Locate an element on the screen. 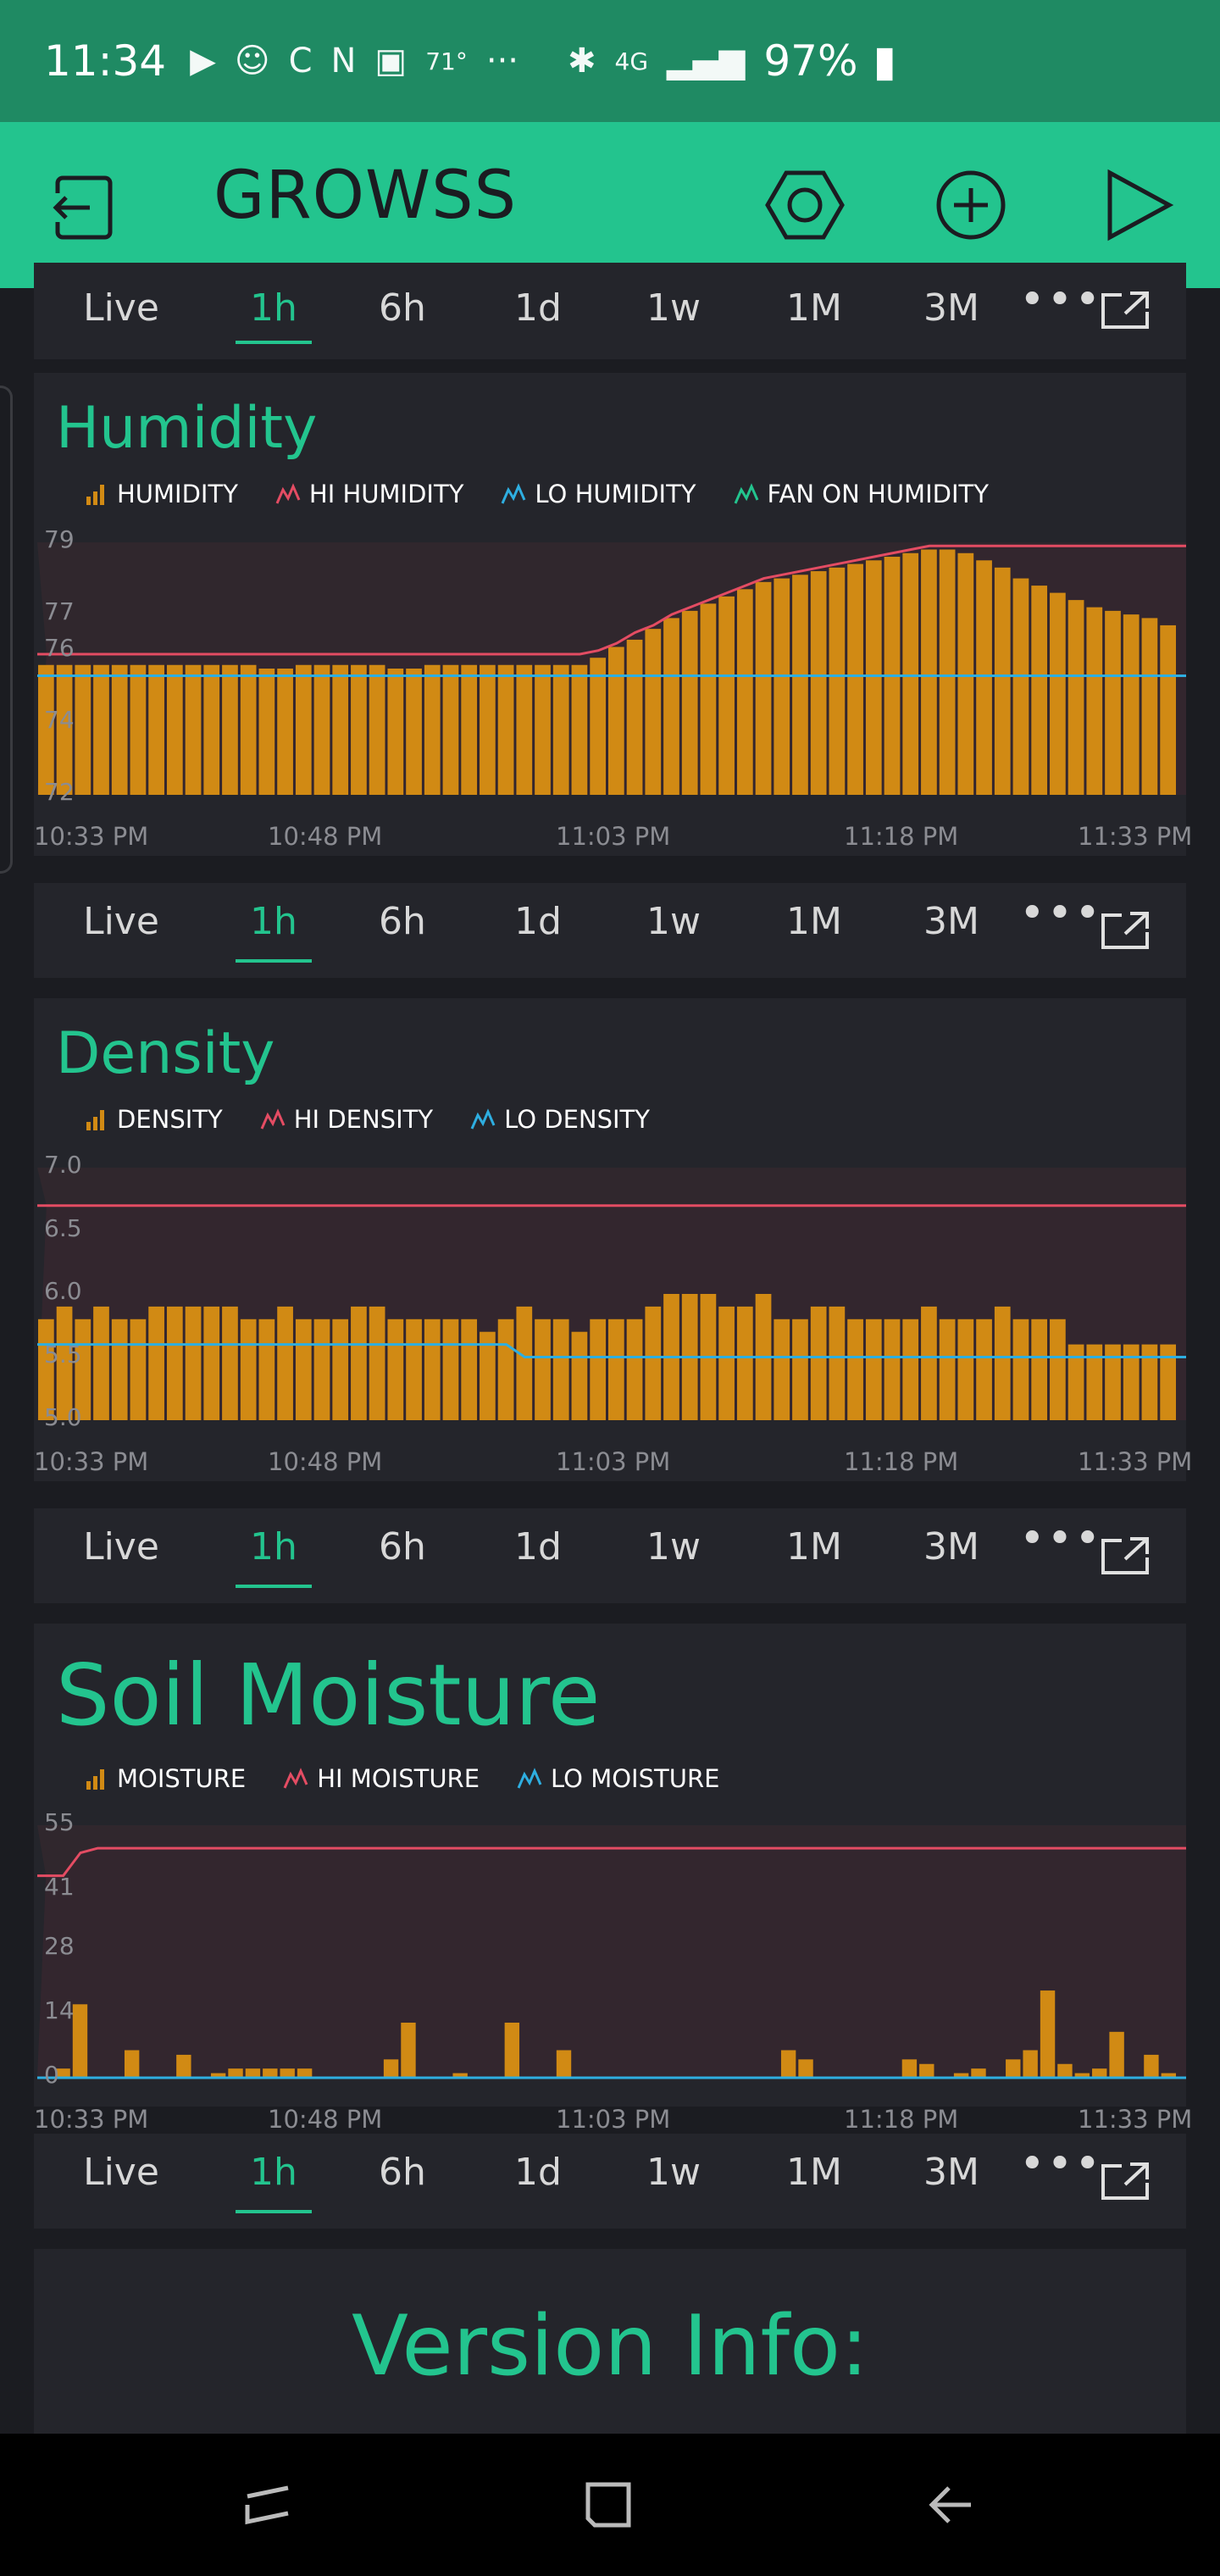 This screenshot has width=1220, height=2576. x-time-label: 11:18 PM is located at coordinates (901, 836).